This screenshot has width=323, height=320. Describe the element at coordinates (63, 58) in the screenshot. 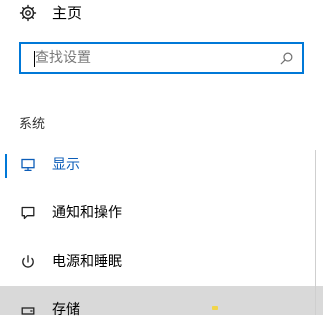

I see `search-placeholder: 查找设置` at that location.